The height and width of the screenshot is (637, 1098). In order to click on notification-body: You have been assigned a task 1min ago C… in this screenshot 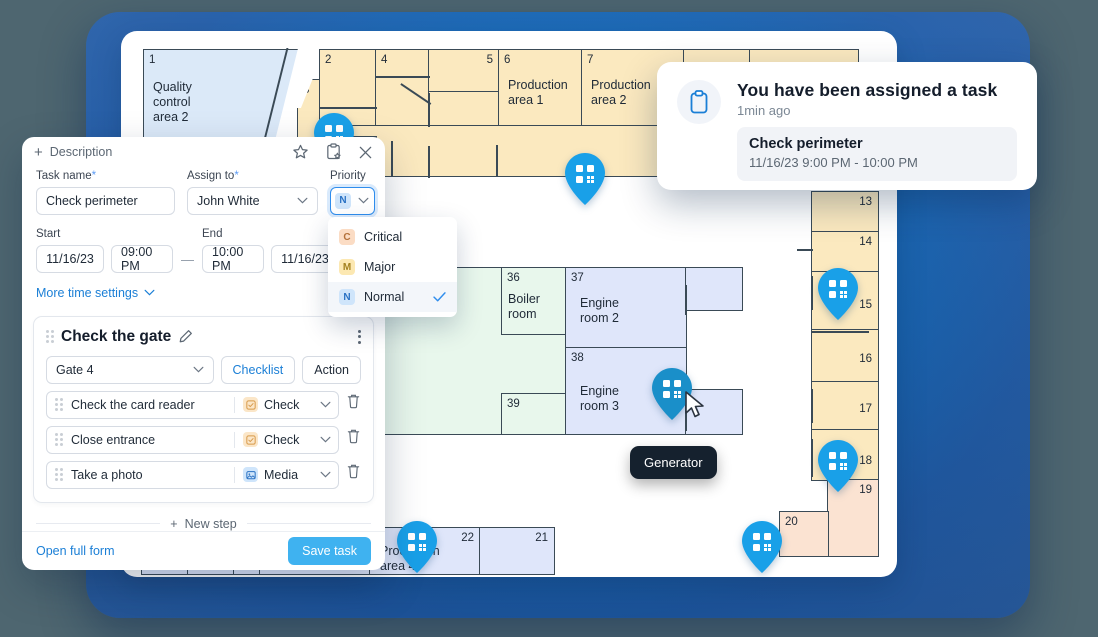, I will do `click(877, 130)`.